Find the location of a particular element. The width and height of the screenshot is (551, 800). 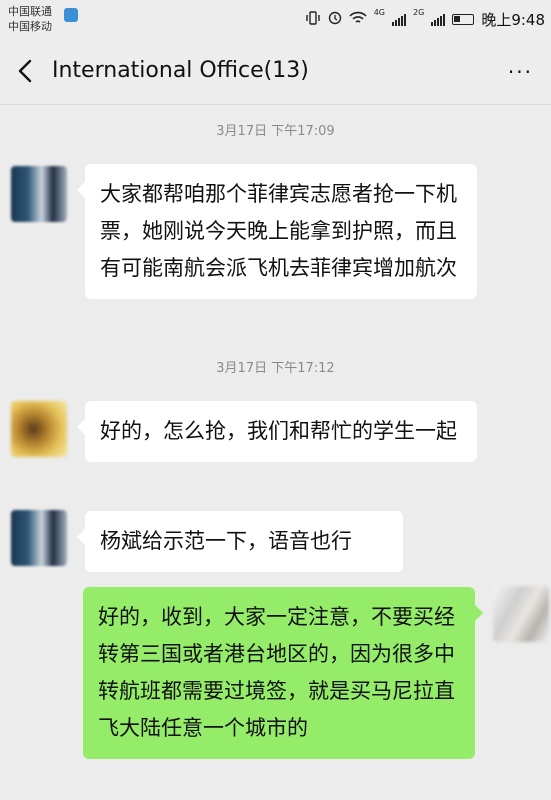

clock: 晚上9:48 is located at coordinates (513, 20).